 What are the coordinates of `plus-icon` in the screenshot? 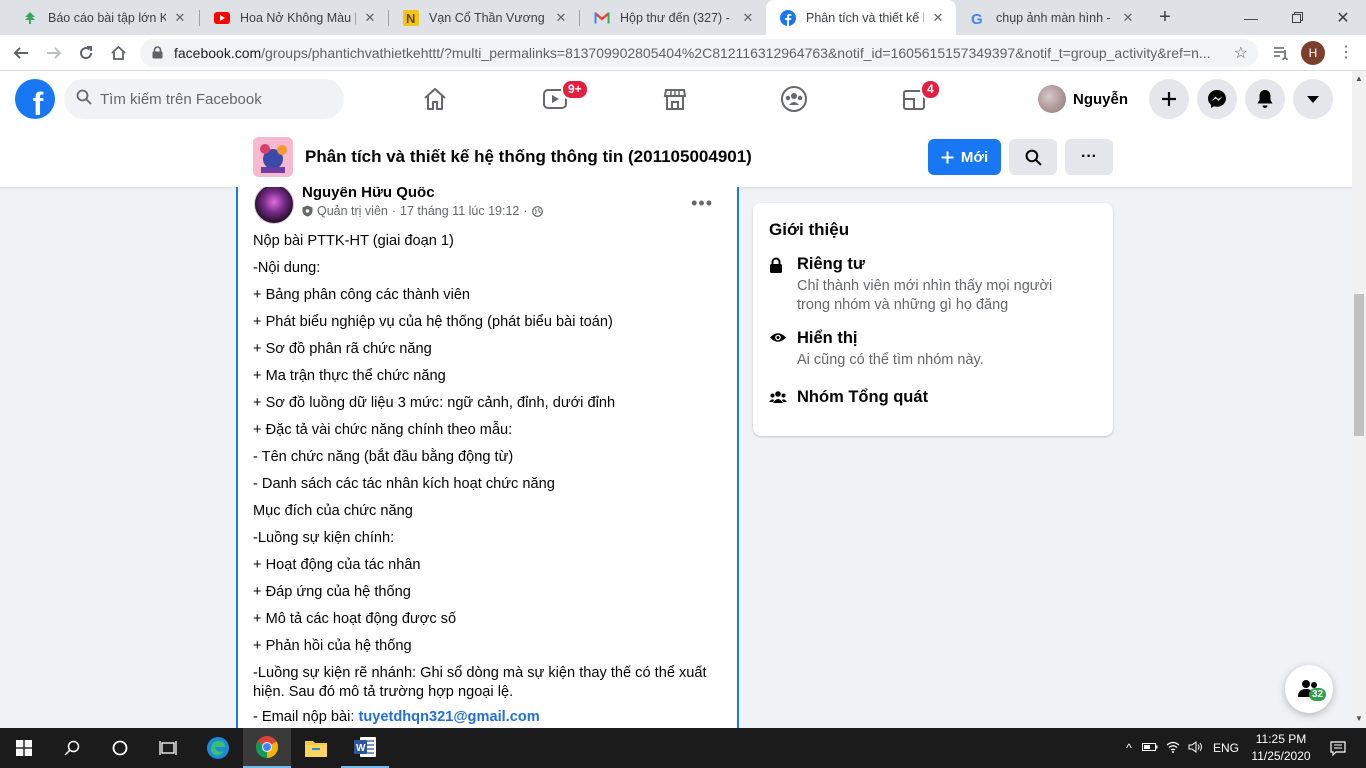 It's located at (947, 157).